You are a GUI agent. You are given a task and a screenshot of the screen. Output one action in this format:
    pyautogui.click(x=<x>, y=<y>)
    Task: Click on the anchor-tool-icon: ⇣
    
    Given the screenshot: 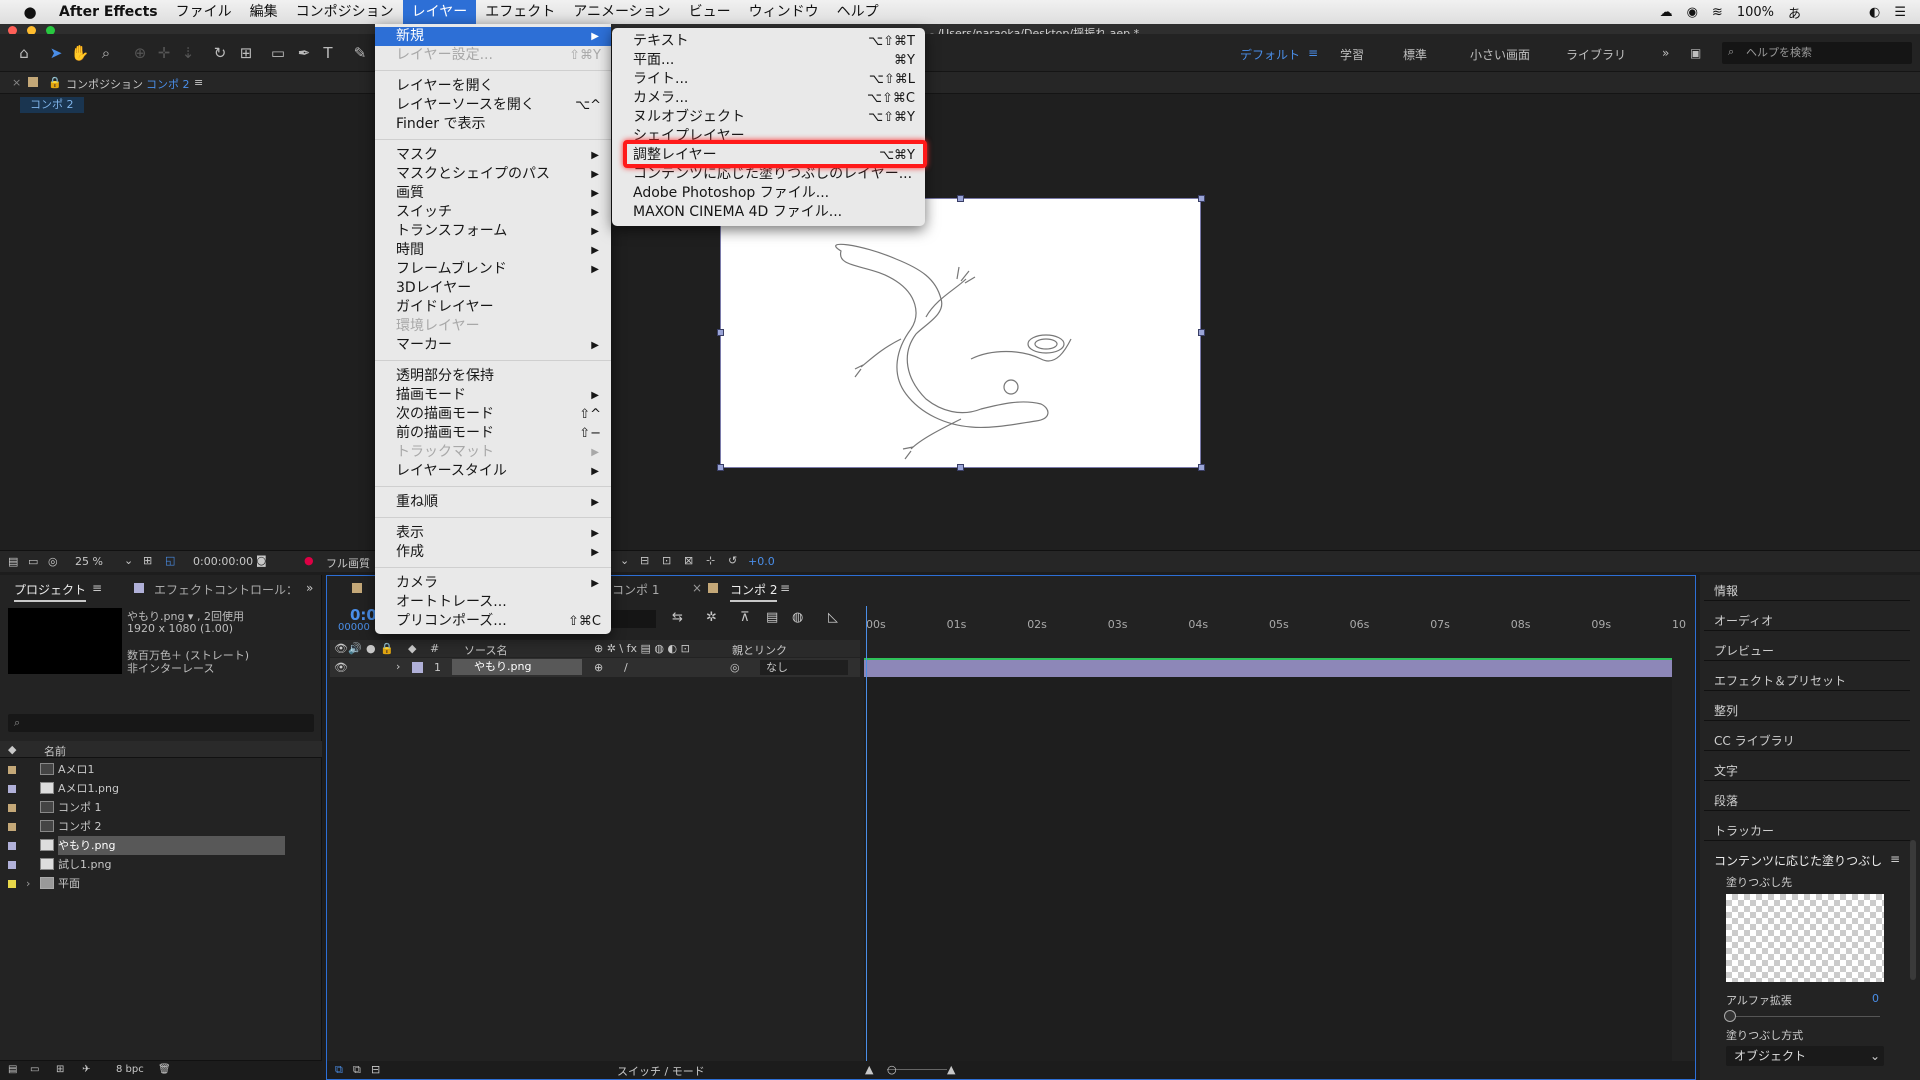 What is the action you would take?
    pyautogui.click(x=188, y=53)
    